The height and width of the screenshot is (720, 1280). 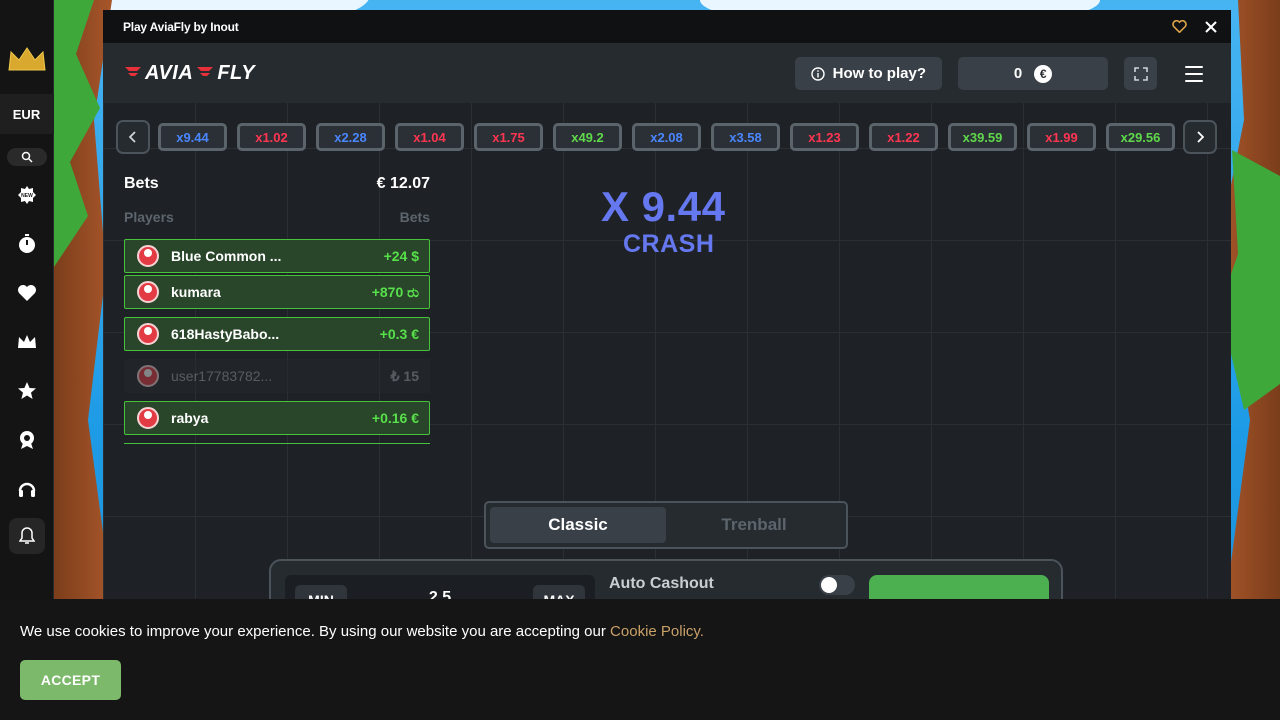 I want to click on bell-icon, so click(x=26, y=536).